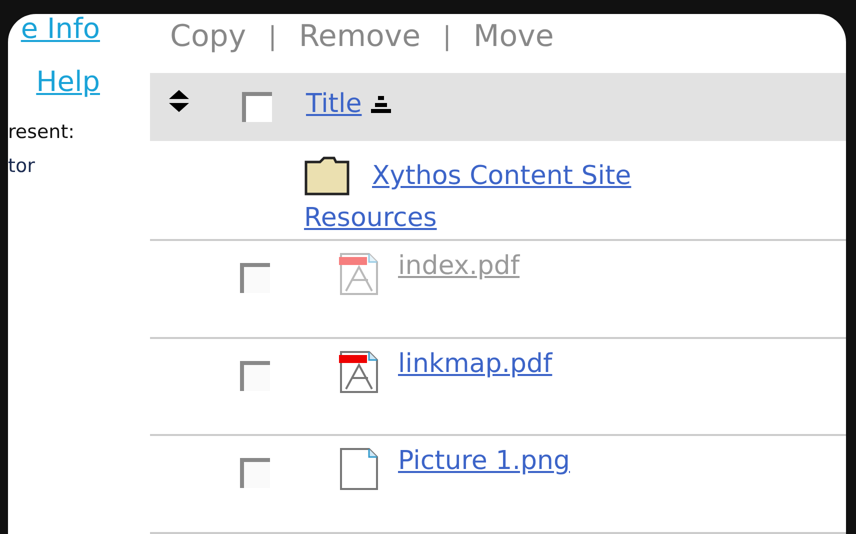  Describe the element at coordinates (68, 82) in the screenshot. I see `sidebar-link: Help` at that location.